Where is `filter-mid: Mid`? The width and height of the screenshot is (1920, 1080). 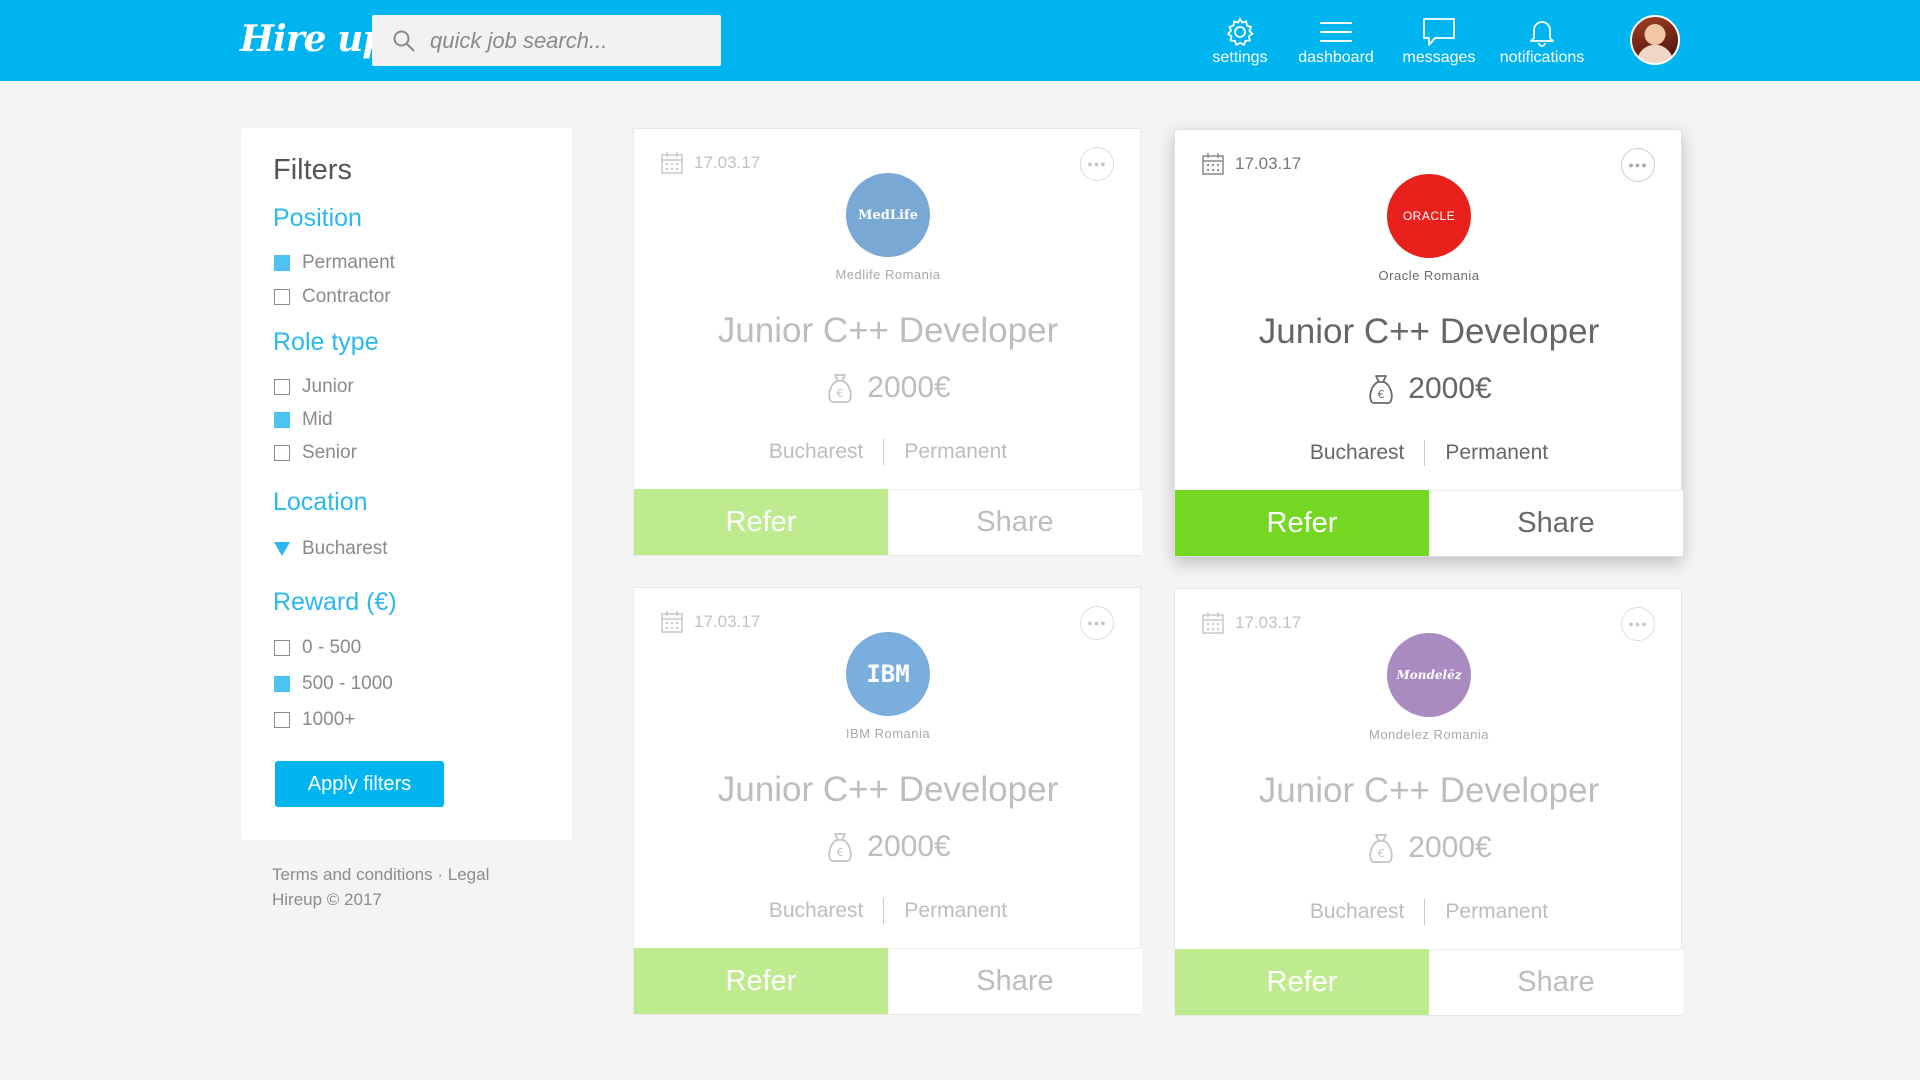 filter-mid: Mid is located at coordinates (303, 420).